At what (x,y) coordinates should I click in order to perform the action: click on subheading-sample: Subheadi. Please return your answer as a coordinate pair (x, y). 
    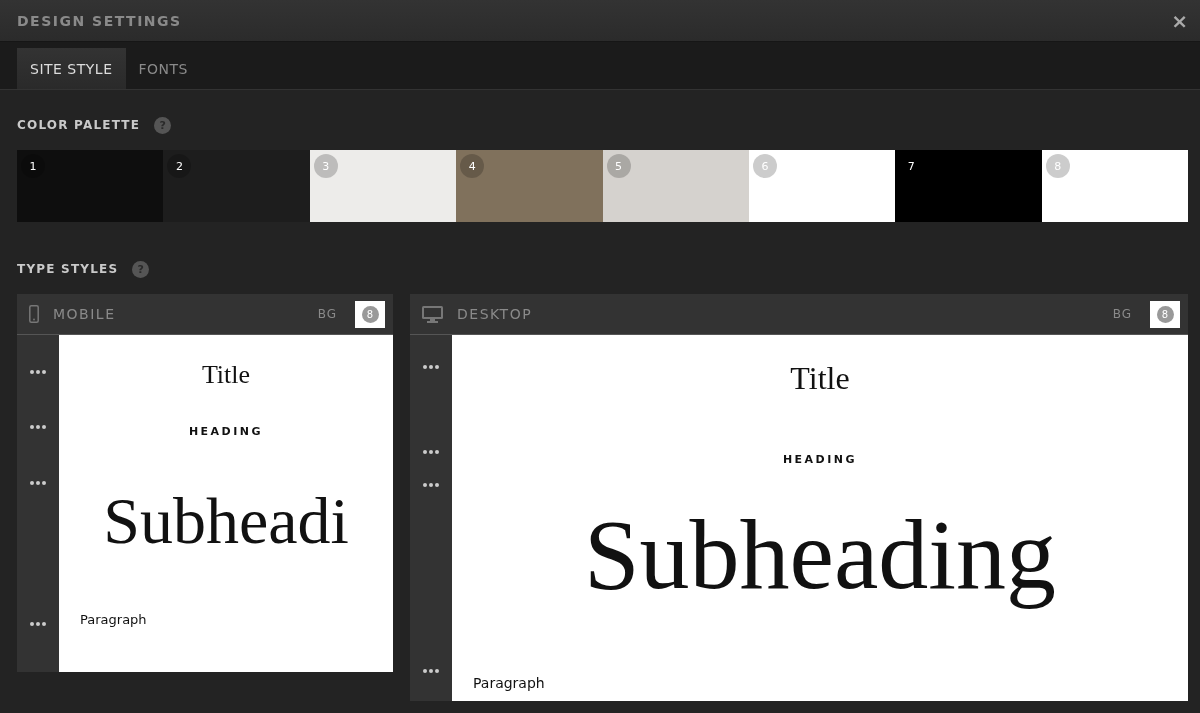
    Looking at the image, I should click on (226, 521).